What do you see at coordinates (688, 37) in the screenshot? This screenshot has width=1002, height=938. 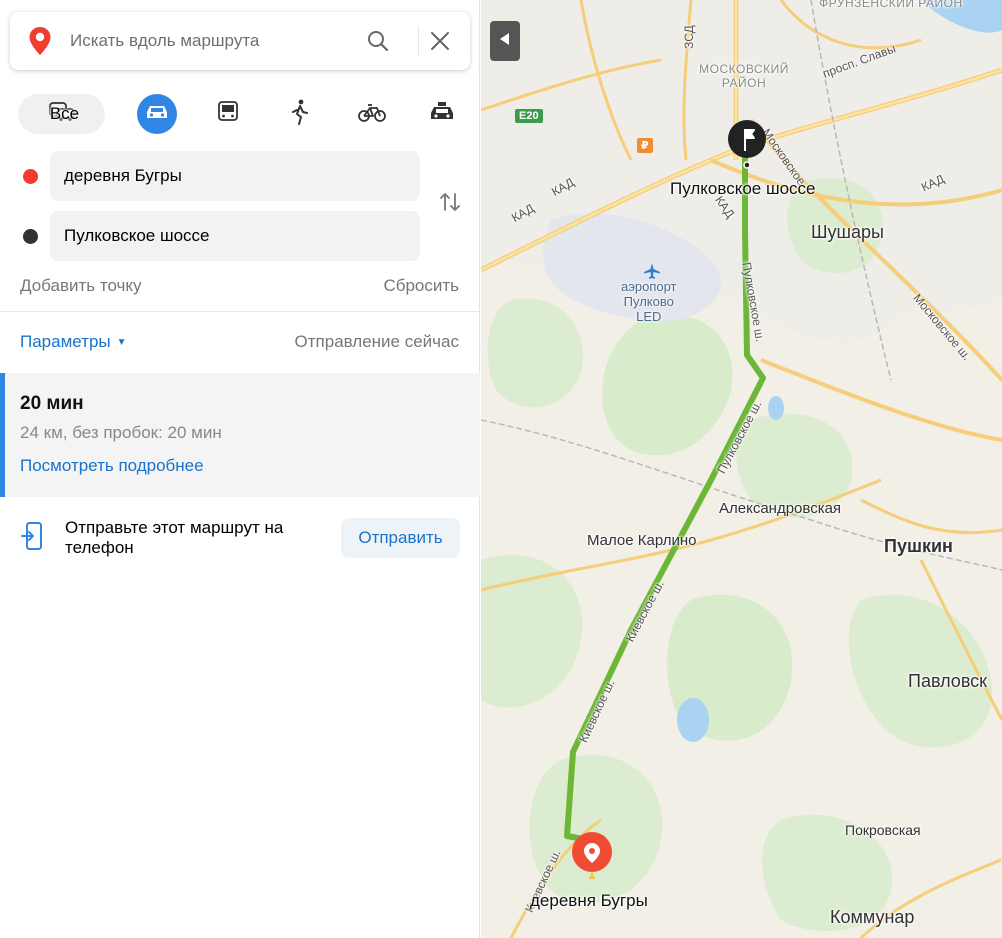 I see `road-label-zsd: ЗСД` at bounding box center [688, 37].